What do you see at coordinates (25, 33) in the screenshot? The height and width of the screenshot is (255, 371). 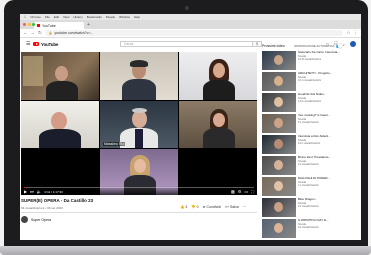 I see `back-arrow-icon: ←` at bounding box center [25, 33].